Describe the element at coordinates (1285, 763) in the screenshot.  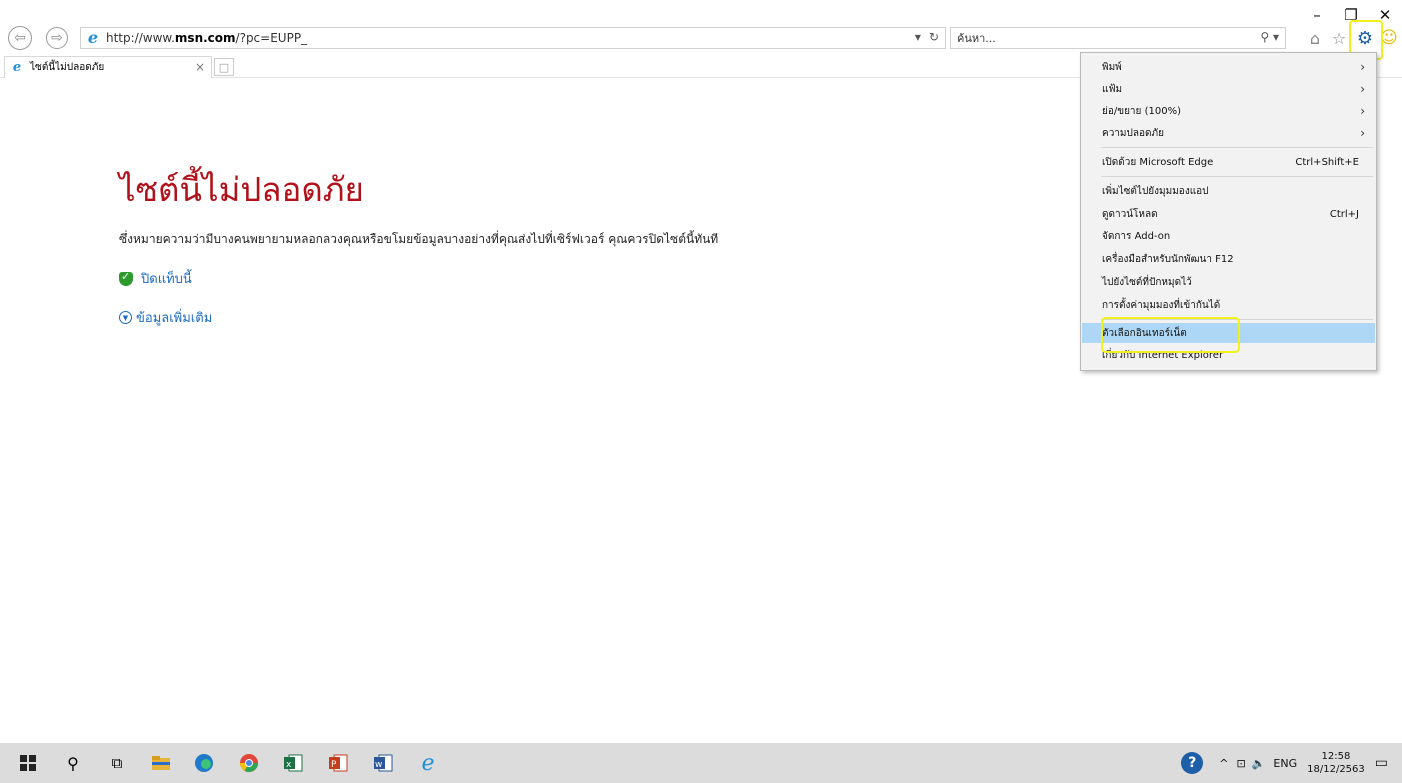
I see `language-indicator: ENG` at that location.